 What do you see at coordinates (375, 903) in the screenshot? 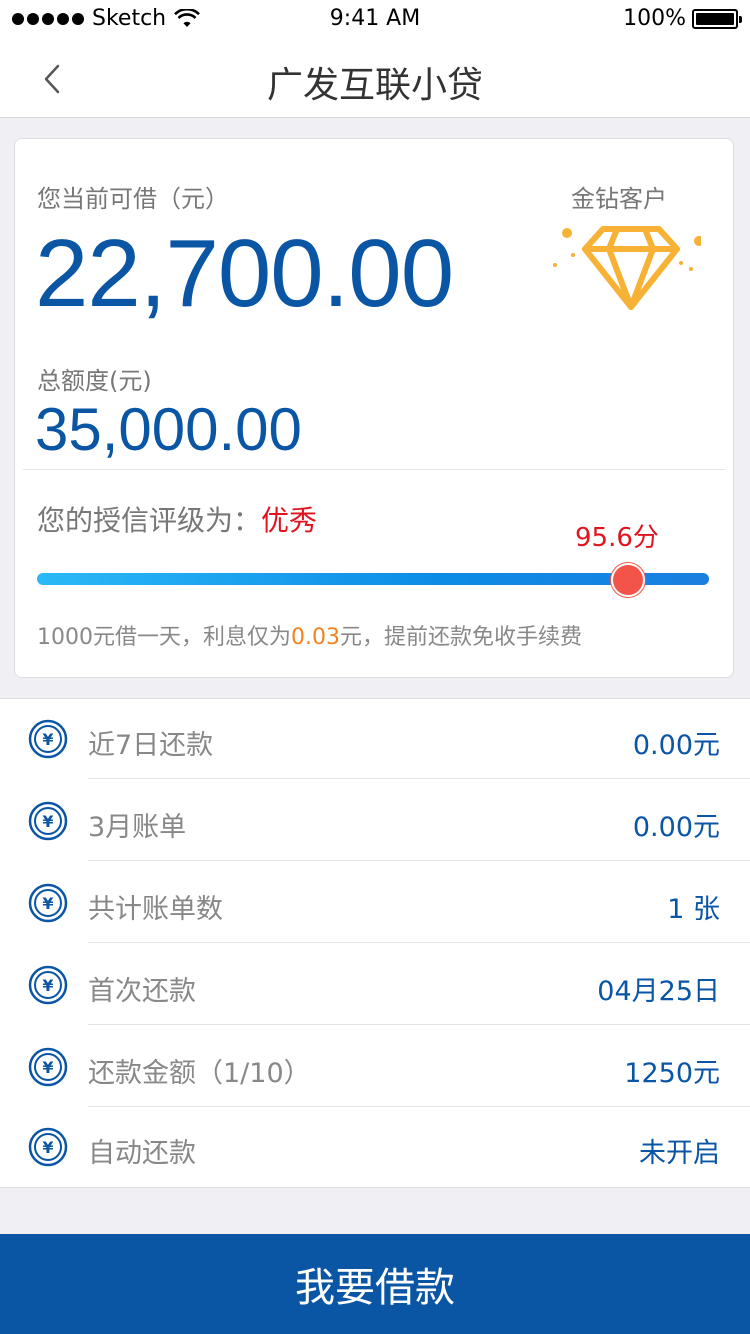
I see `list-item: ¥ 共计账单数 1 张` at bounding box center [375, 903].